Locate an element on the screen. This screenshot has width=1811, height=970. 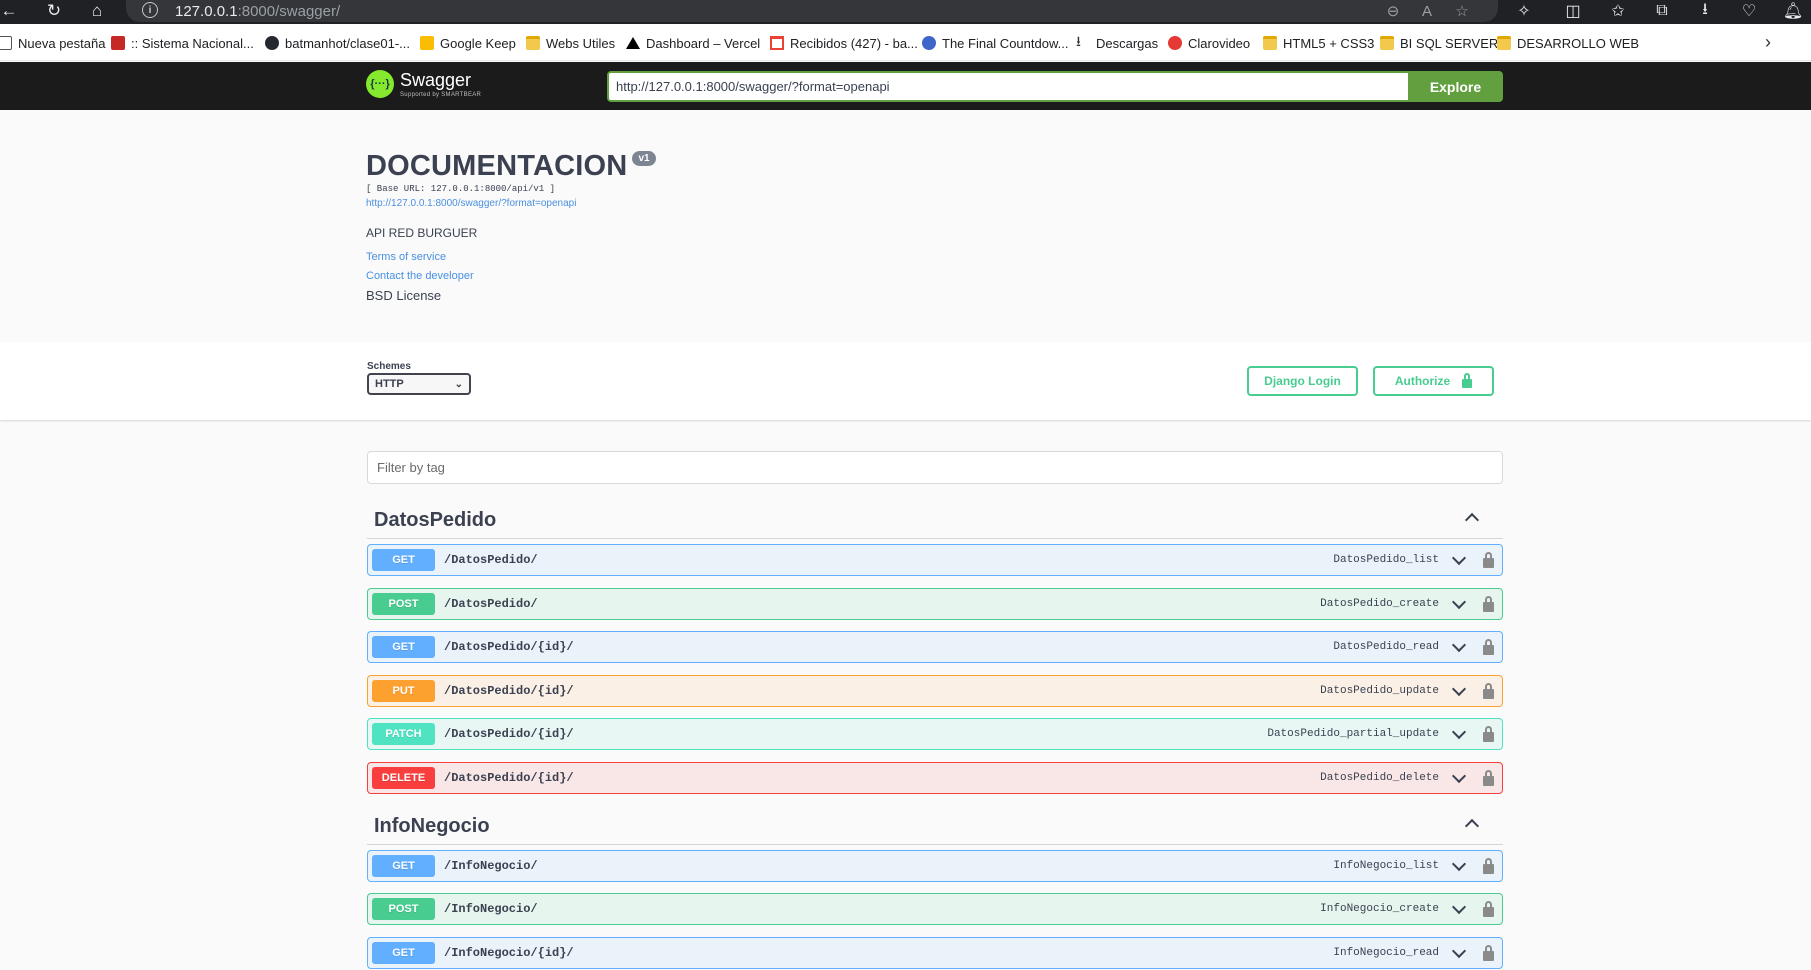
operation-row: POST /InfoNegocio/ InfoNegocio_create is located at coordinates (935, 909).